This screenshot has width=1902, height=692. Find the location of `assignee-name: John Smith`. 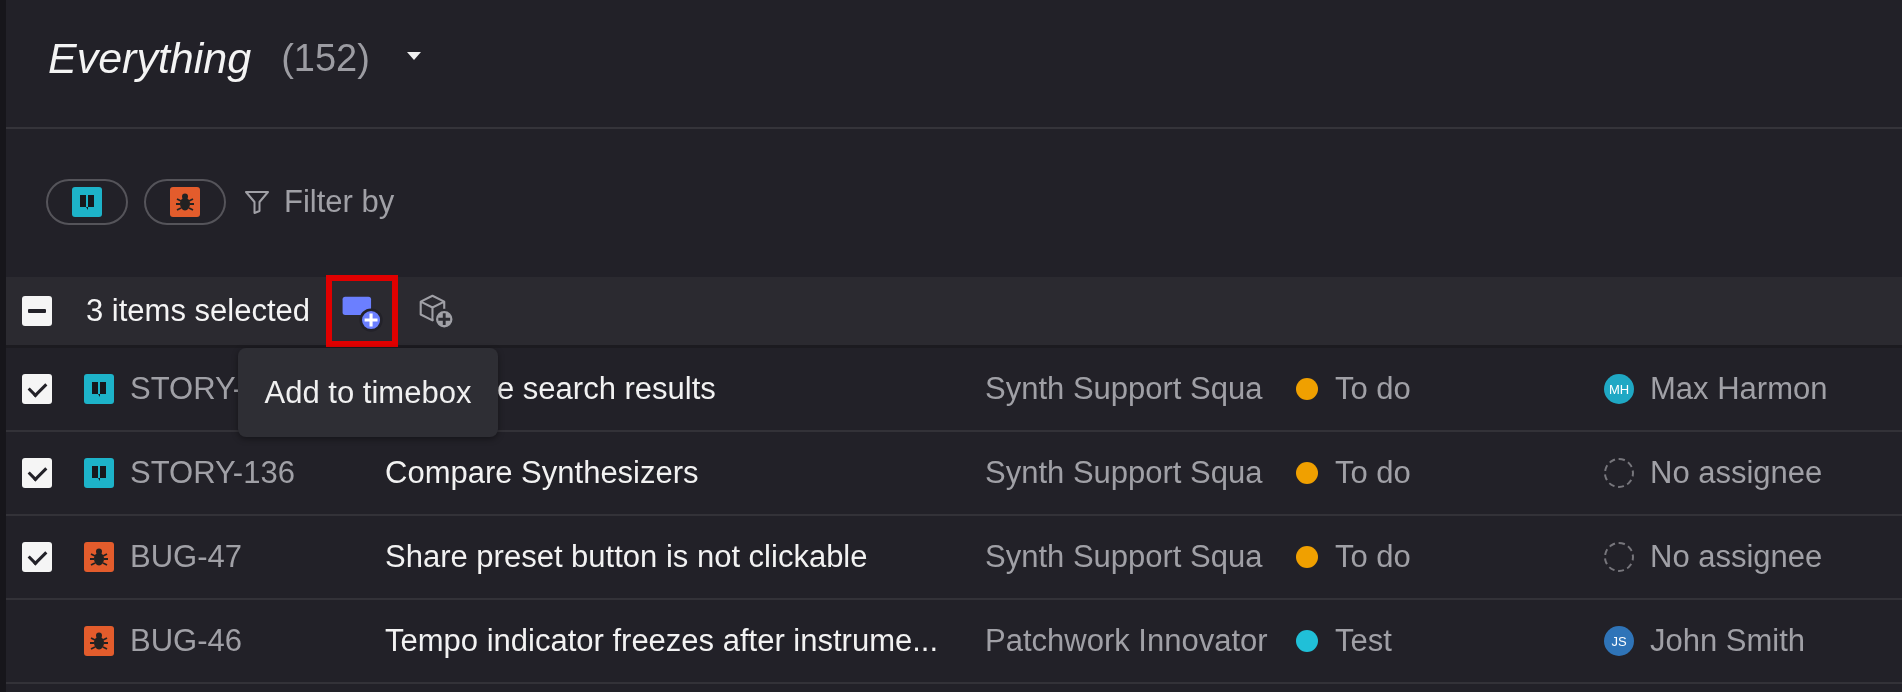

assignee-name: John Smith is located at coordinates (1728, 641).